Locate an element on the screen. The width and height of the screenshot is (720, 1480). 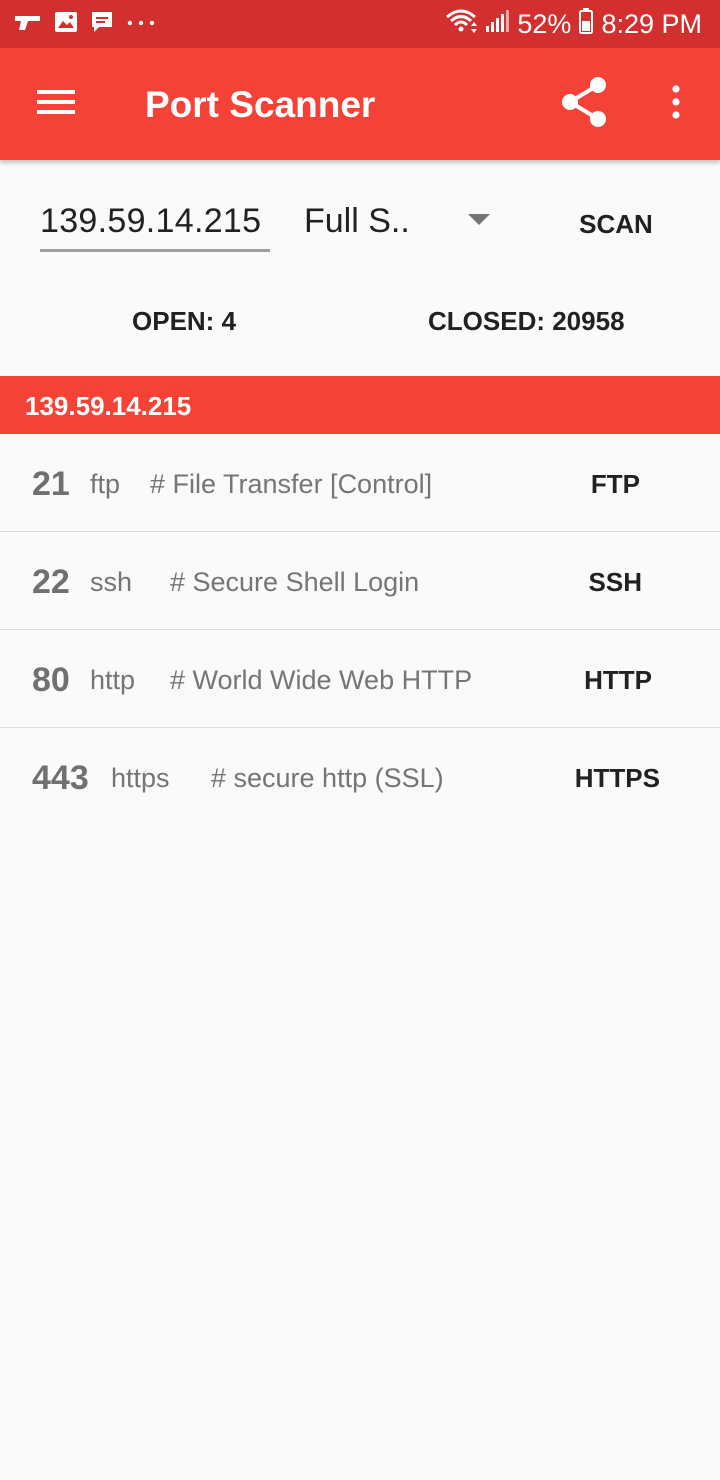
scan-type-value: Full S.. is located at coordinates (357, 221).